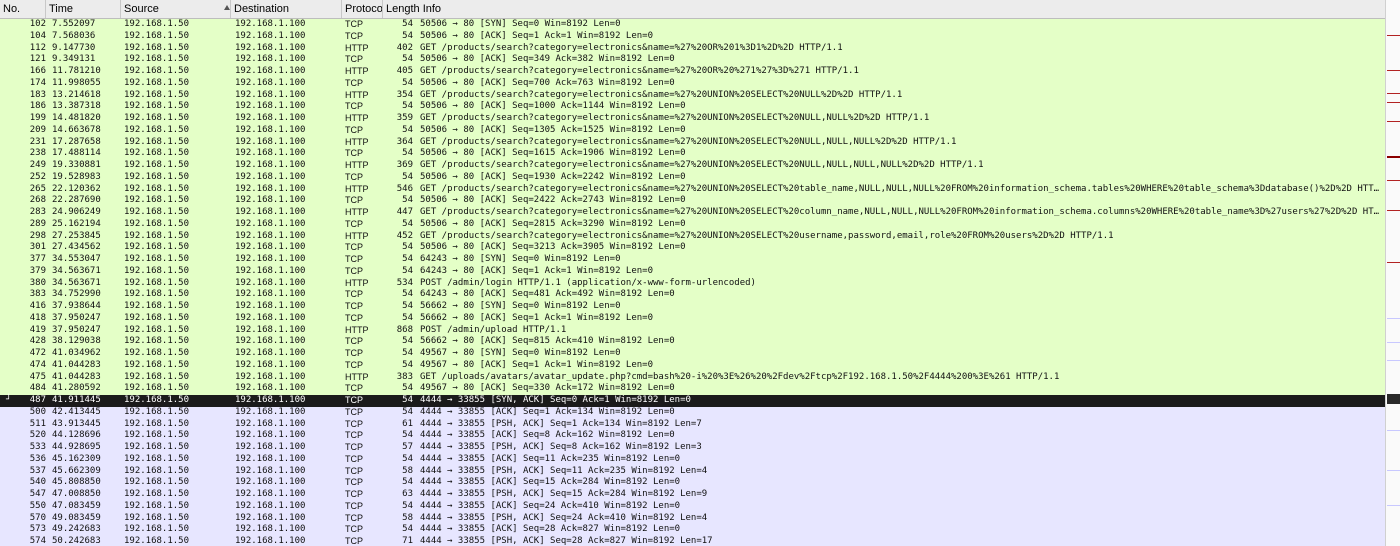  I want to click on column-header-length-info: Length Info, so click(884, 9).